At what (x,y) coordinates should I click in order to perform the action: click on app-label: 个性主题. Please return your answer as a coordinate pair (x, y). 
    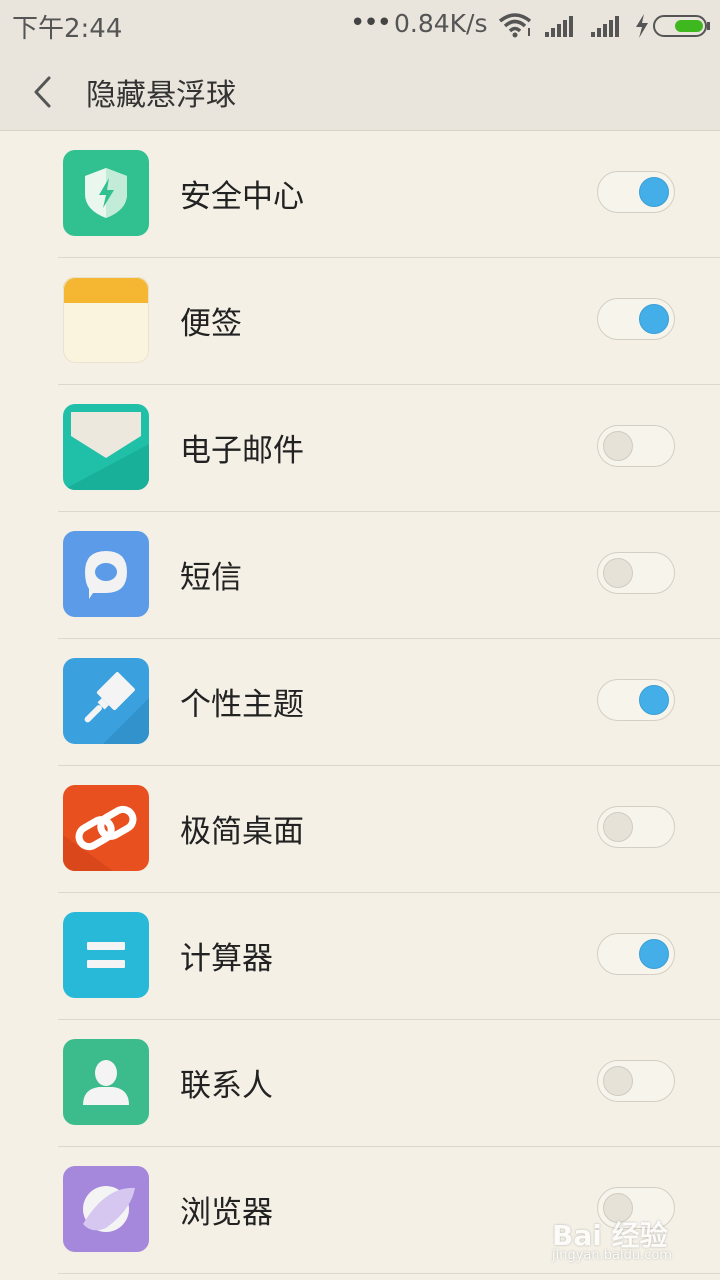
    Looking at the image, I should click on (242, 705).